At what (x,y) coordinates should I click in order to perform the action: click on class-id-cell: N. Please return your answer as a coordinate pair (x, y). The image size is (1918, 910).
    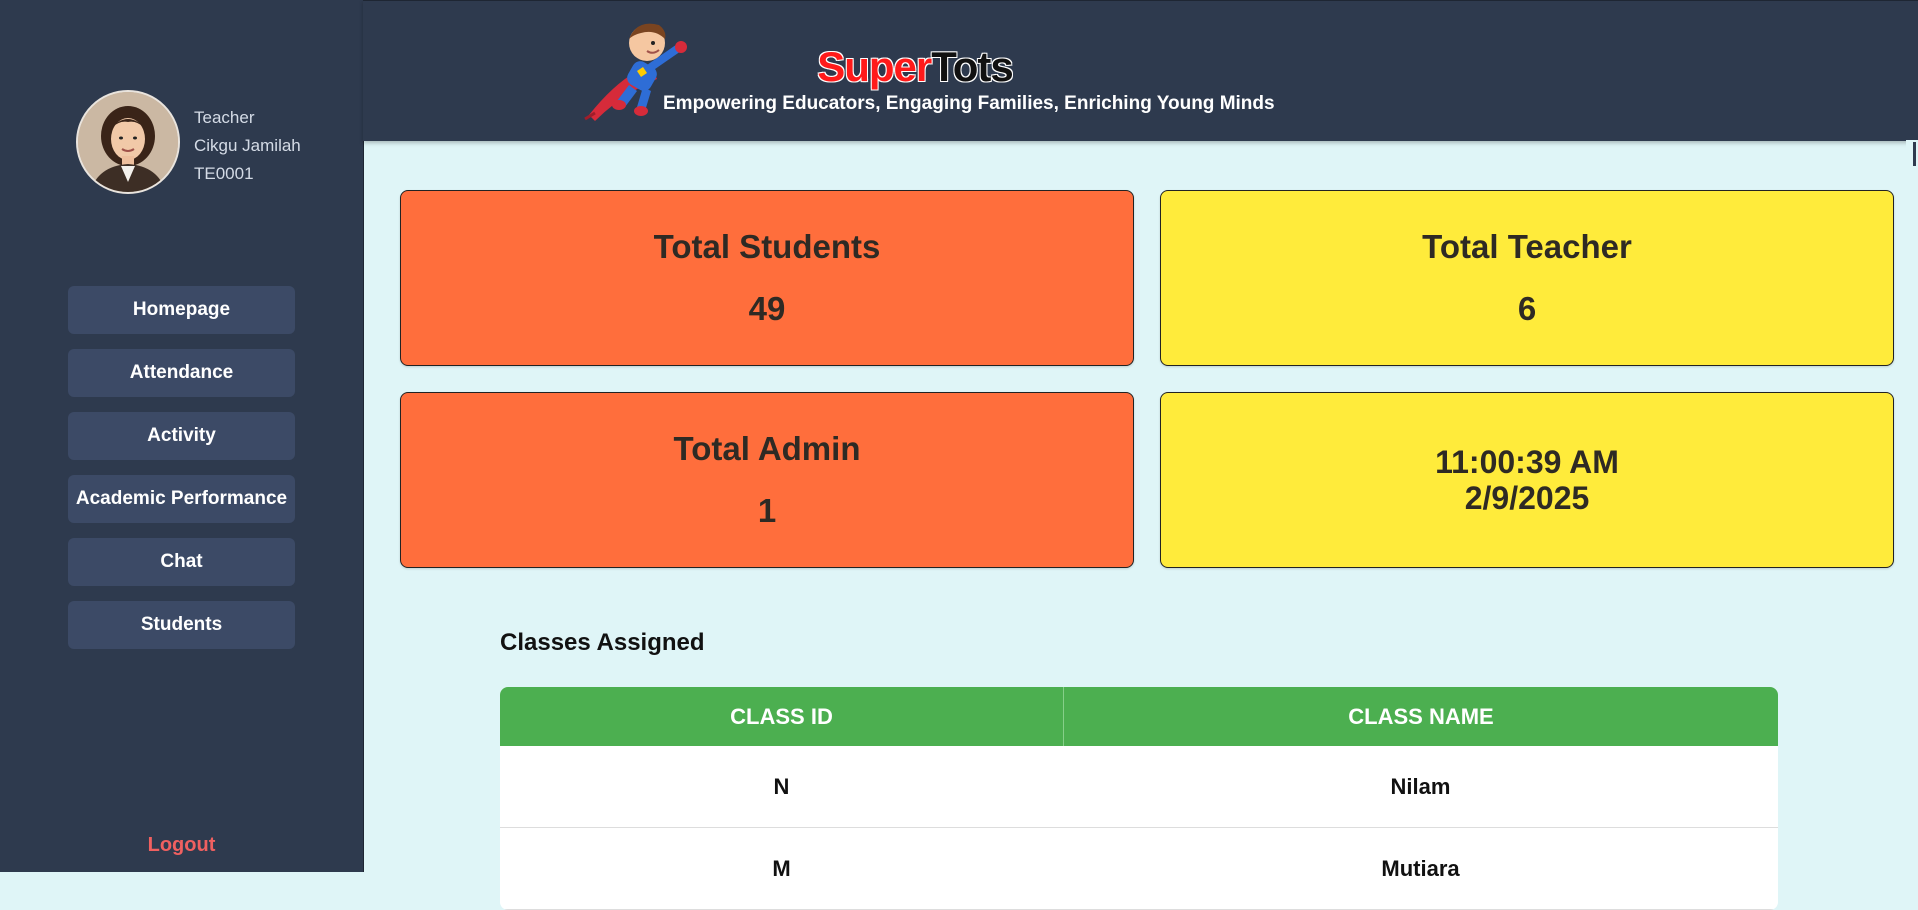
    Looking at the image, I should click on (781, 786).